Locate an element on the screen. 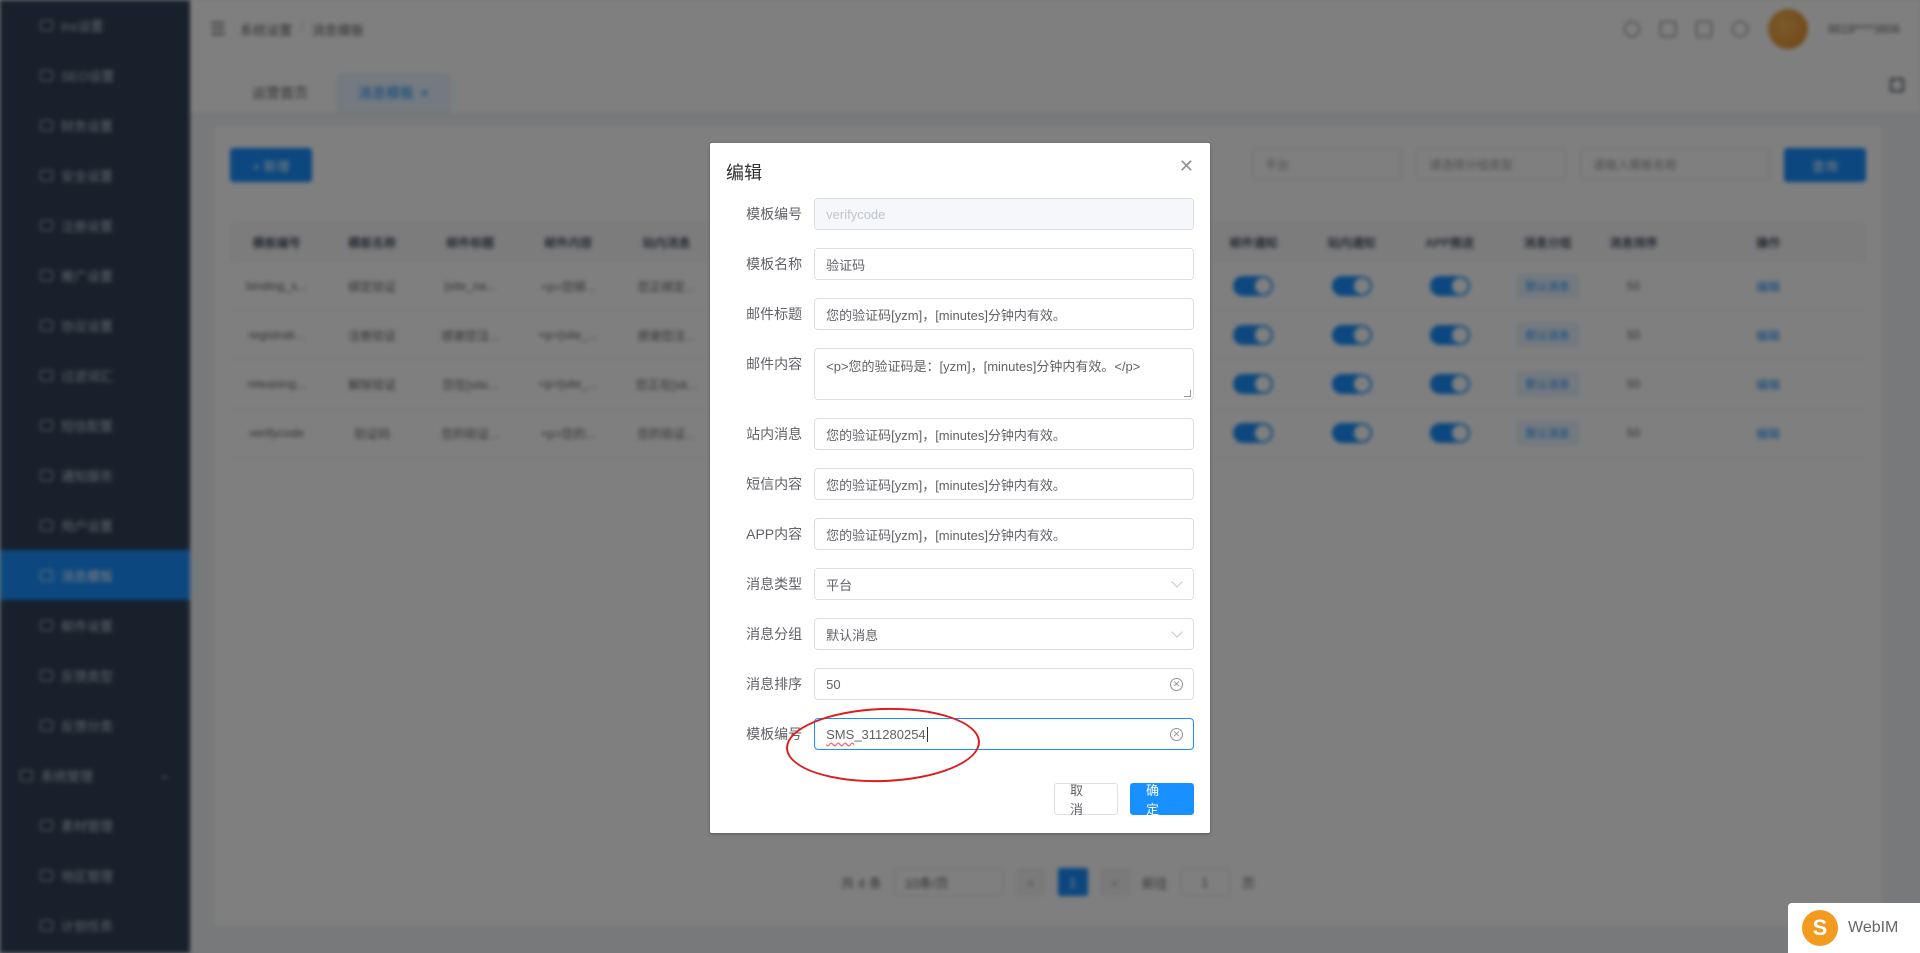 The image size is (1920, 953). dialog-footer: 取 消 确 定 is located at coordinates (1124, 800).